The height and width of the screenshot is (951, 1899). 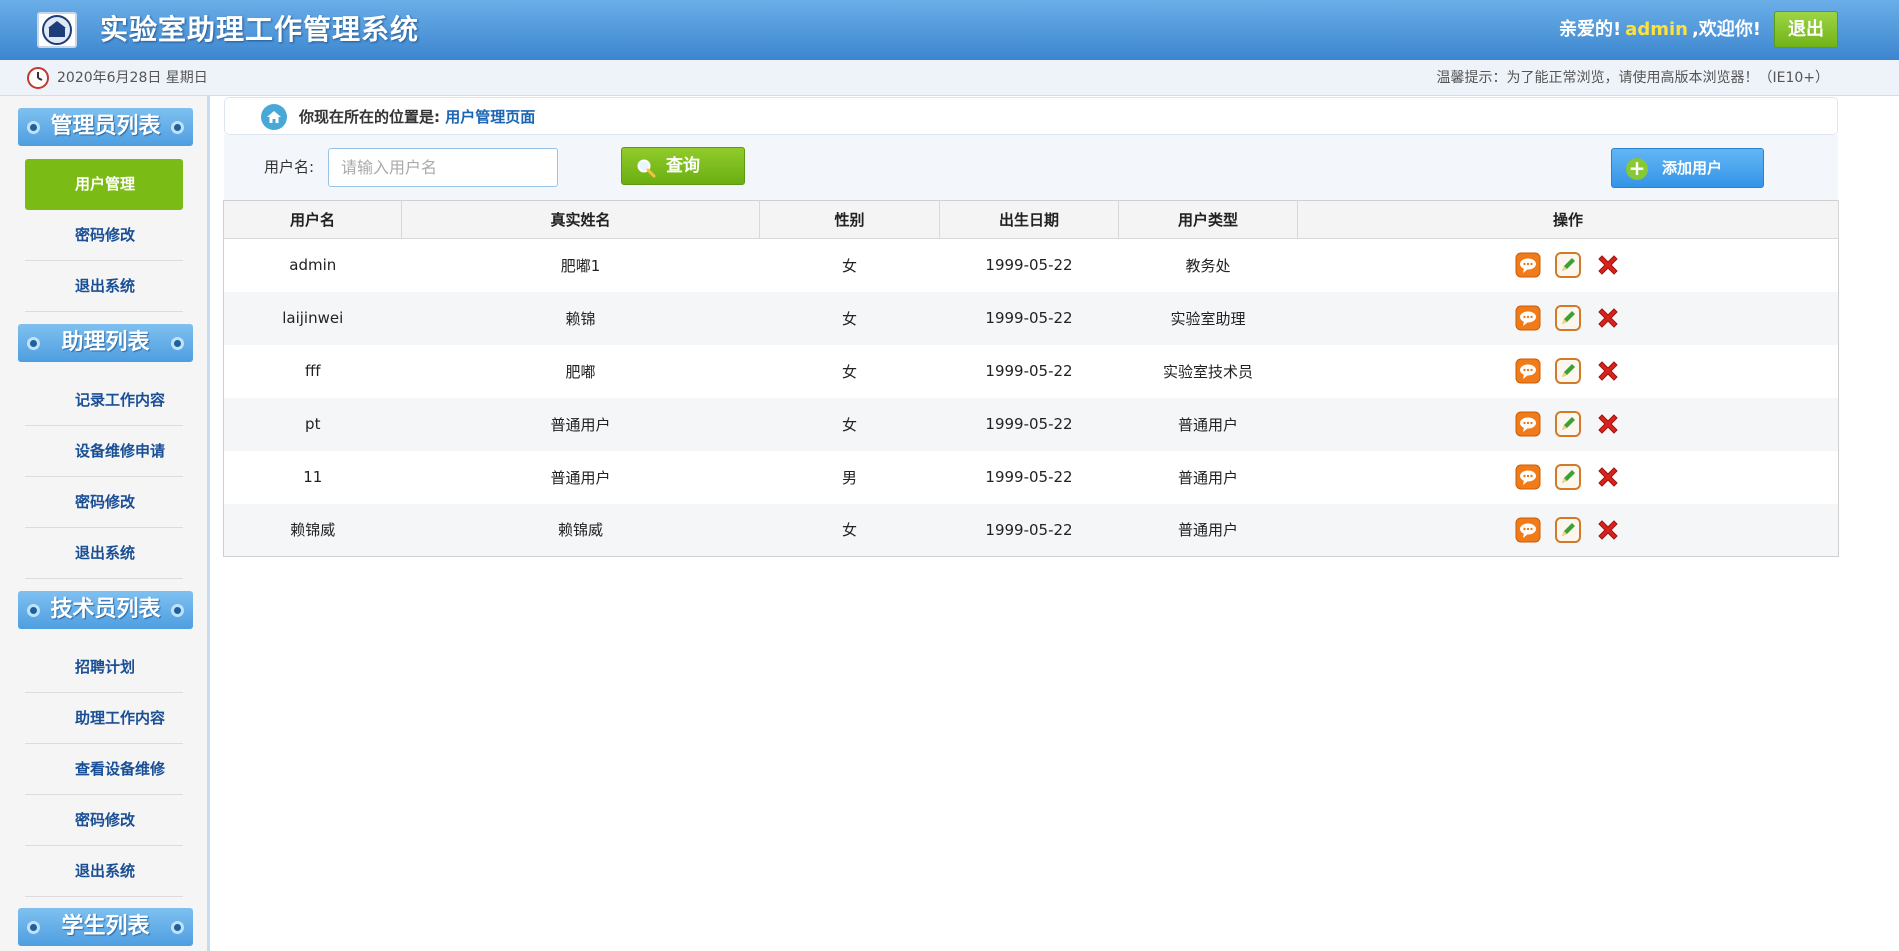 I want to click on column-header-gender: 性别, so click(x=849, y=219).